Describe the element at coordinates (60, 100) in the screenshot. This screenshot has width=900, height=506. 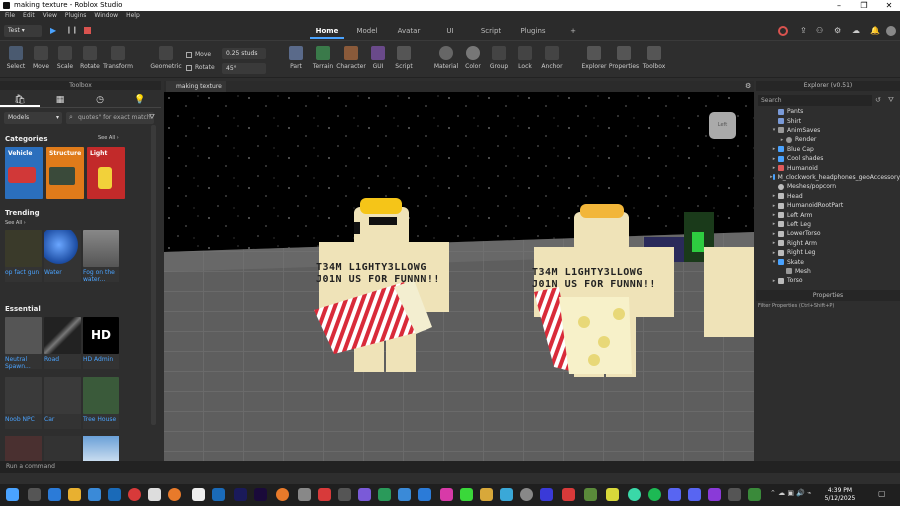
I see `tab-inventory: ▦` at that location.